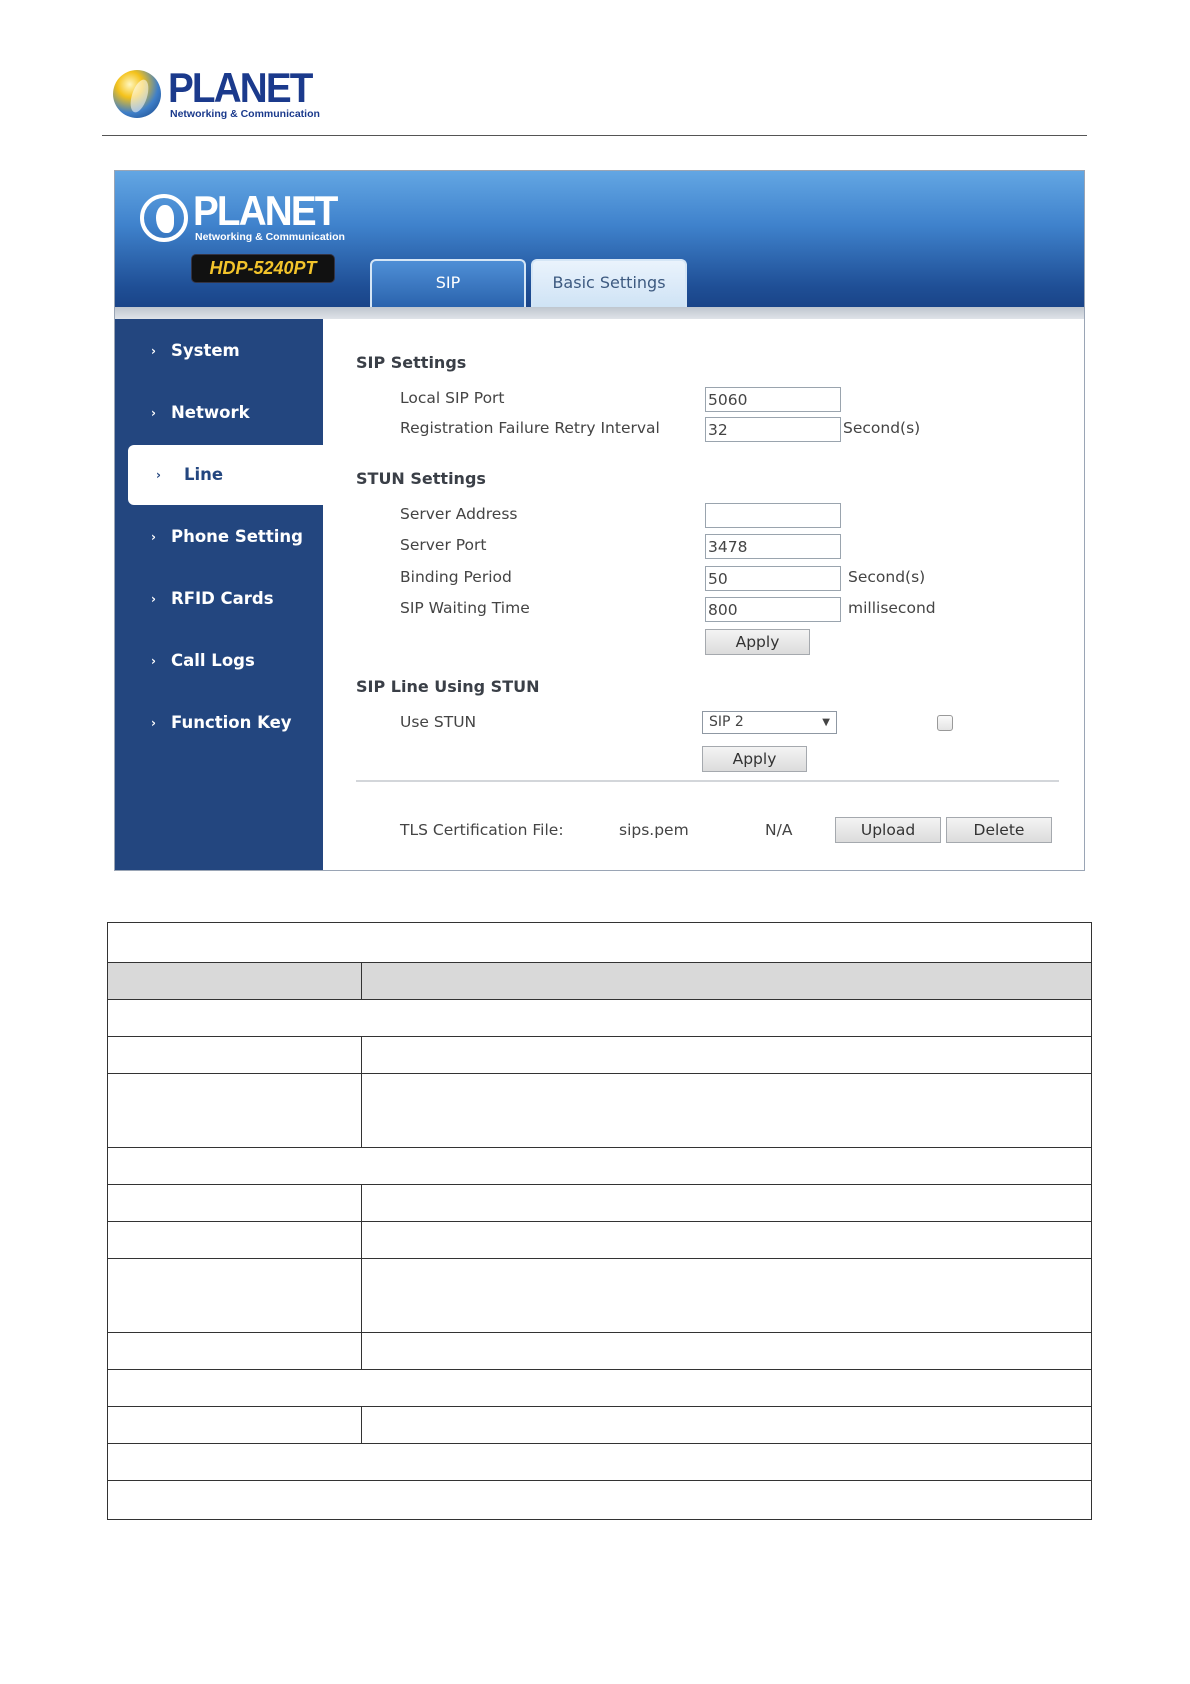  What do you see at coordinates (609, 283) in the screenshot?
I see `tab-basic-settings: Basic Settings` at bounding box center [609, 283].